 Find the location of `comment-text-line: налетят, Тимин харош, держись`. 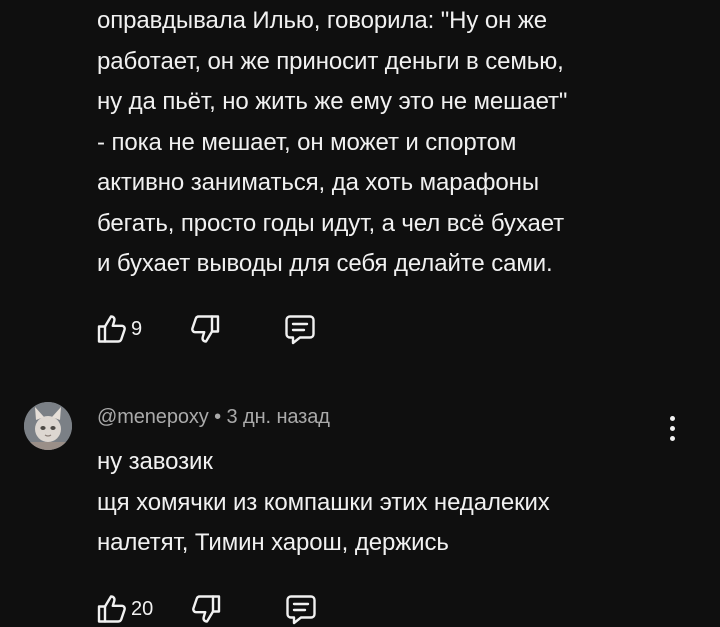

comment-text-line: налетят, Тимин харош, держись is located at coordinates (273, 542).